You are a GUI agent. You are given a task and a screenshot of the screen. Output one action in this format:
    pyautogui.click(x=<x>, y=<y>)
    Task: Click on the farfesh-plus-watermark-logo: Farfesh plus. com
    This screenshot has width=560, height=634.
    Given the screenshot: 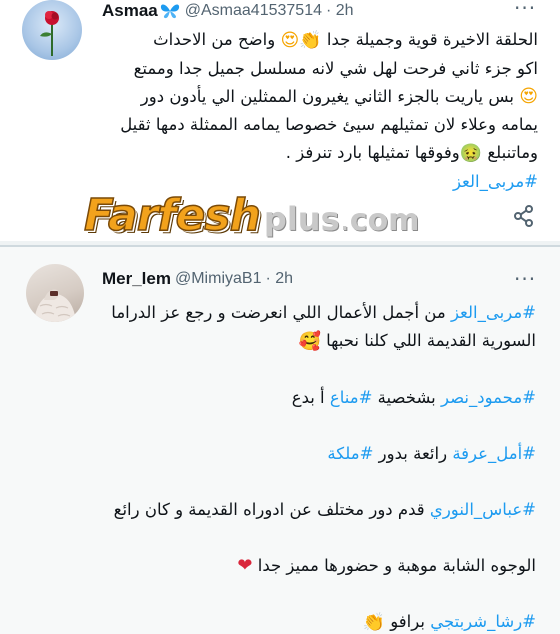 What is the action you would take?
    pyautogui.click(x=251, y=215)
    